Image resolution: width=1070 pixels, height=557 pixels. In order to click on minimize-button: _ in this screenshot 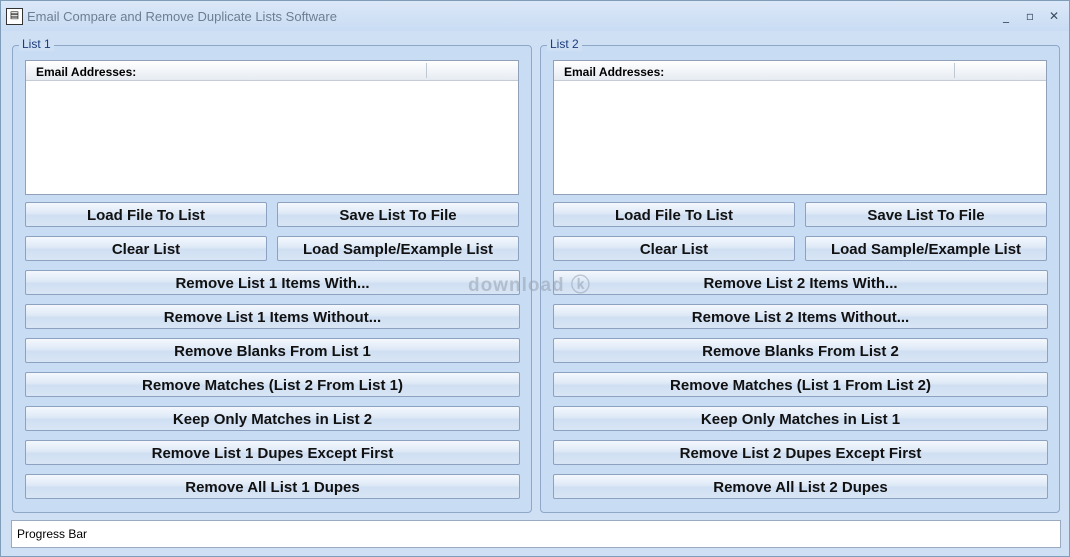, I will do `click(1006, 16)`.